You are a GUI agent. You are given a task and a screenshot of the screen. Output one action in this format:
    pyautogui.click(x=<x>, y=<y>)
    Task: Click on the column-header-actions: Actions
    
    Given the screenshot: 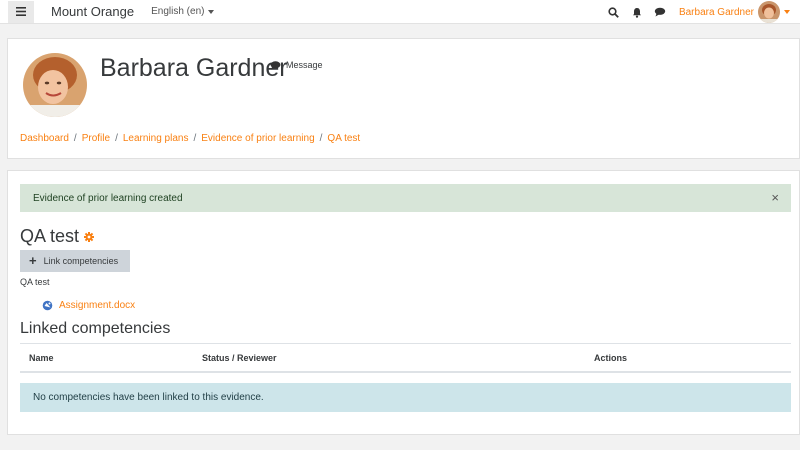 What is the action you would take?
    pyautogui.click(x=611, y=358)
    